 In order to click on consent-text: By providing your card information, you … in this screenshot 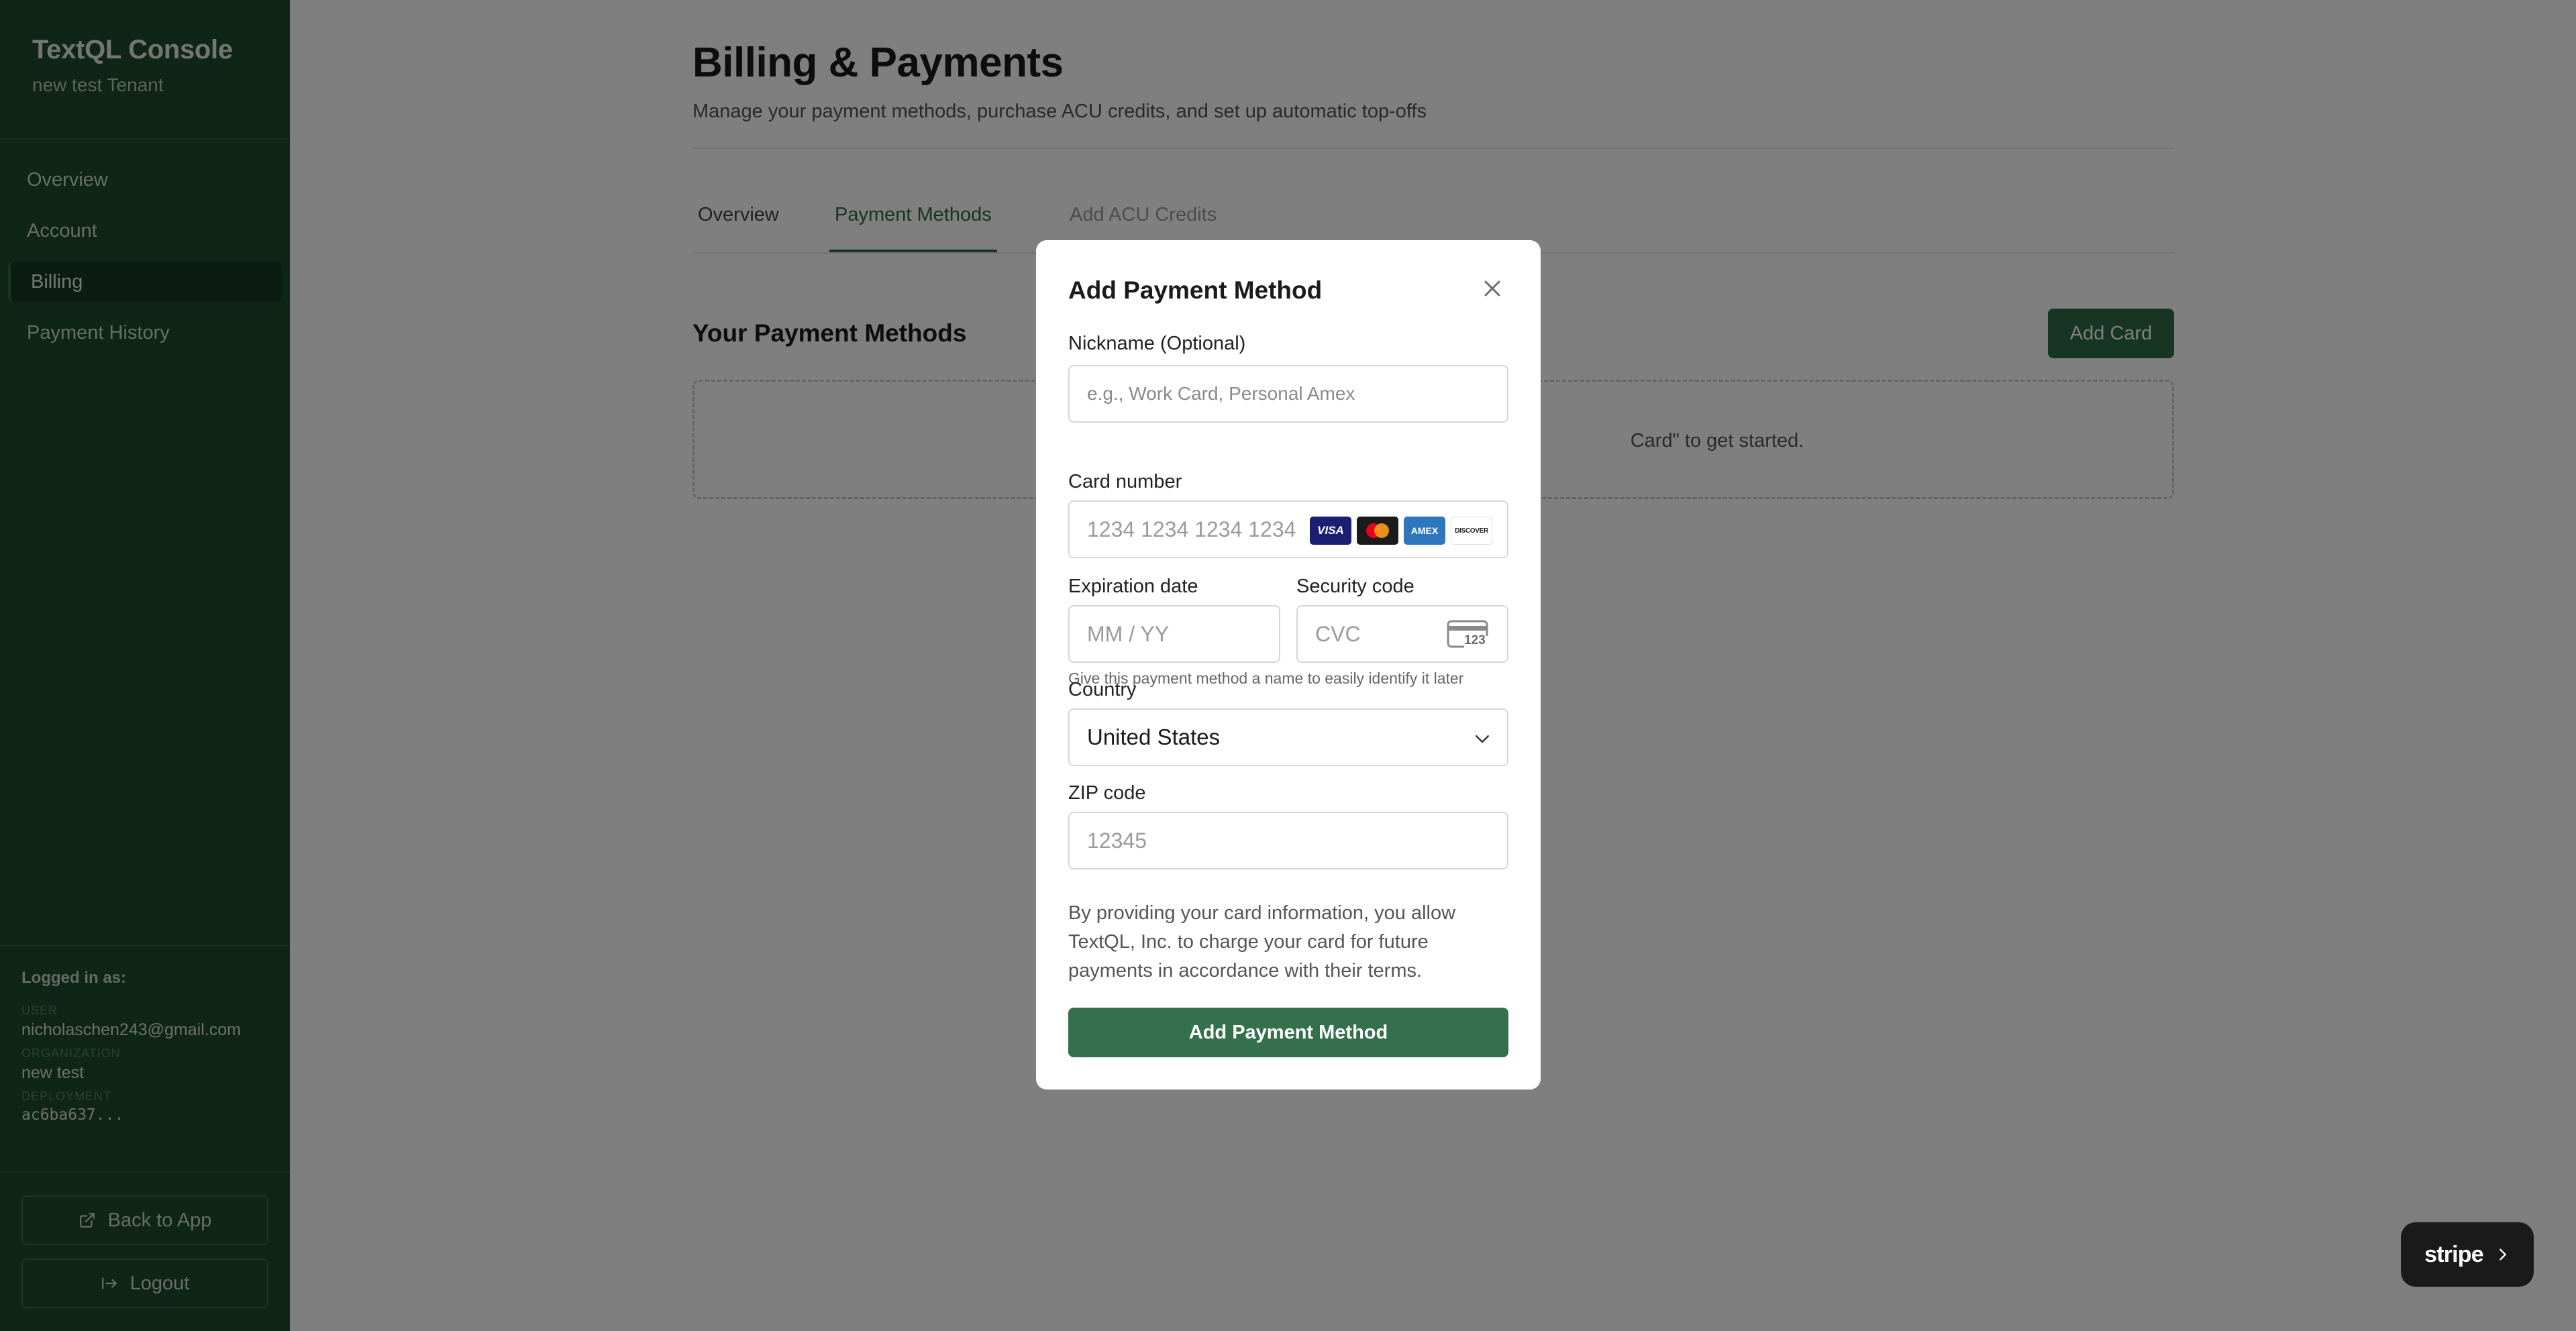, I will do `click(1262, 941)`.